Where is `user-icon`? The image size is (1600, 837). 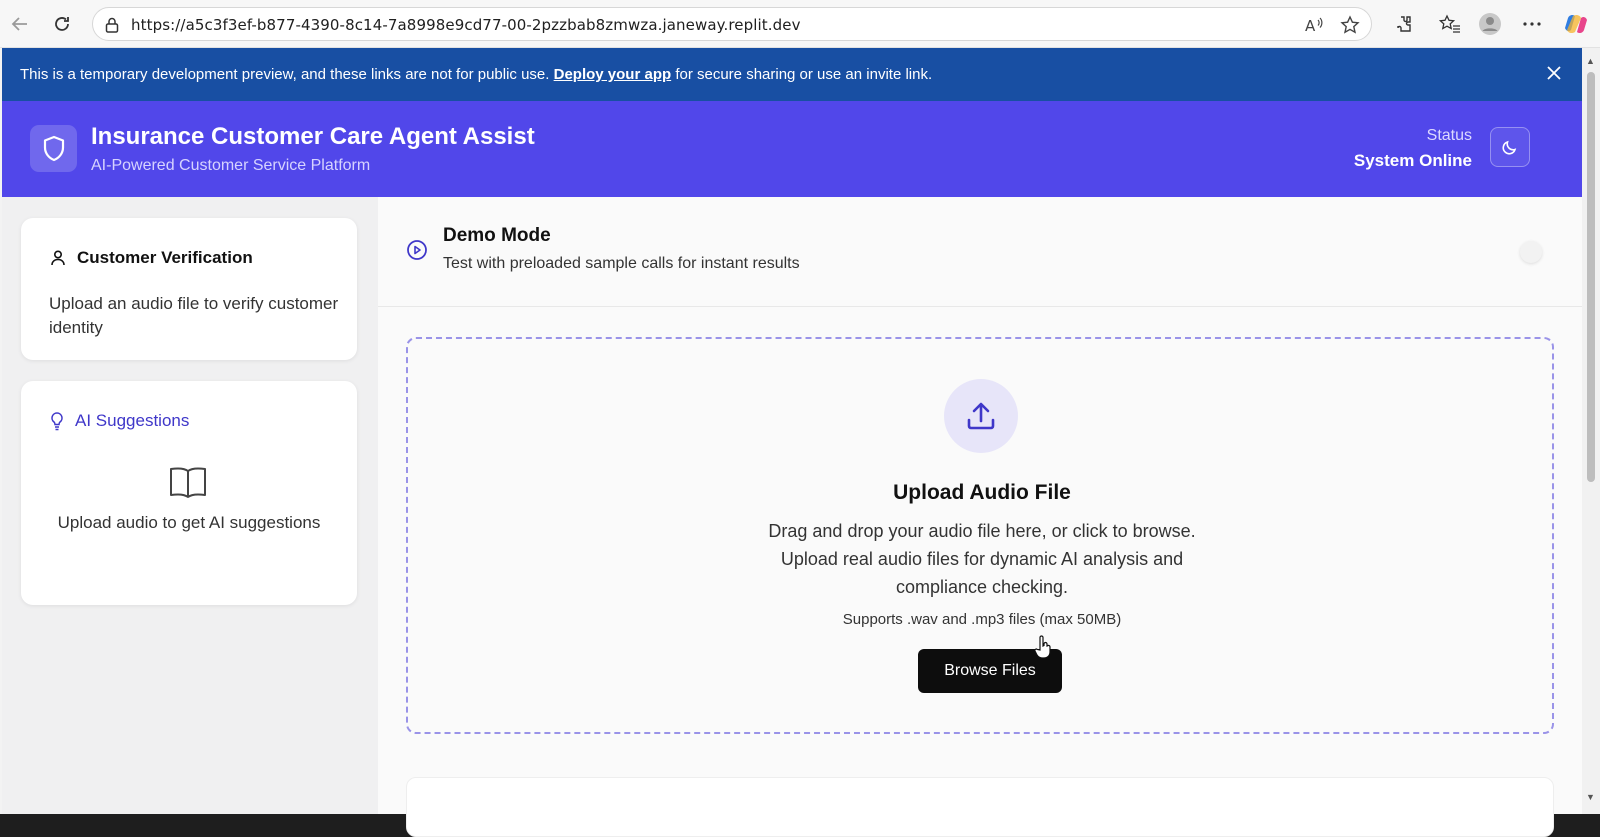 user-icon is located at coordinates (58, 258).